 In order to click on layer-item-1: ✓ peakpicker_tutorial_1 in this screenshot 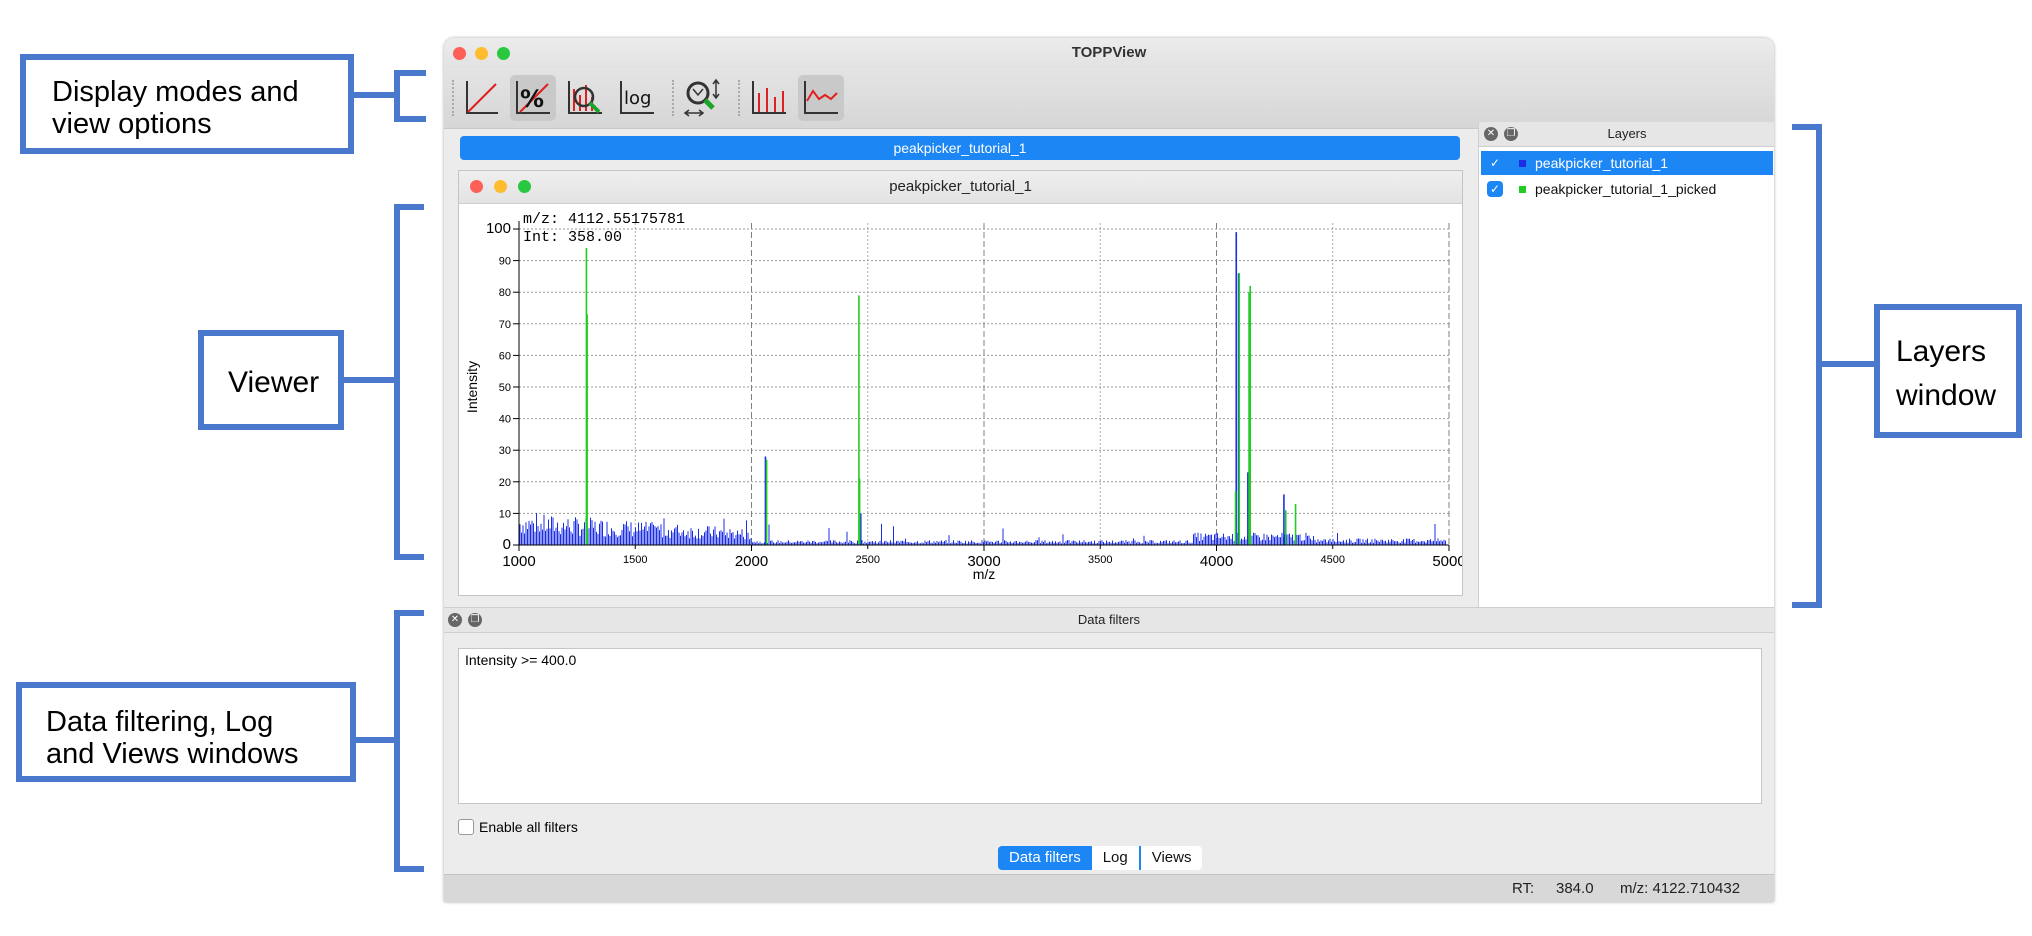, I will do `click(1627, 163)`.